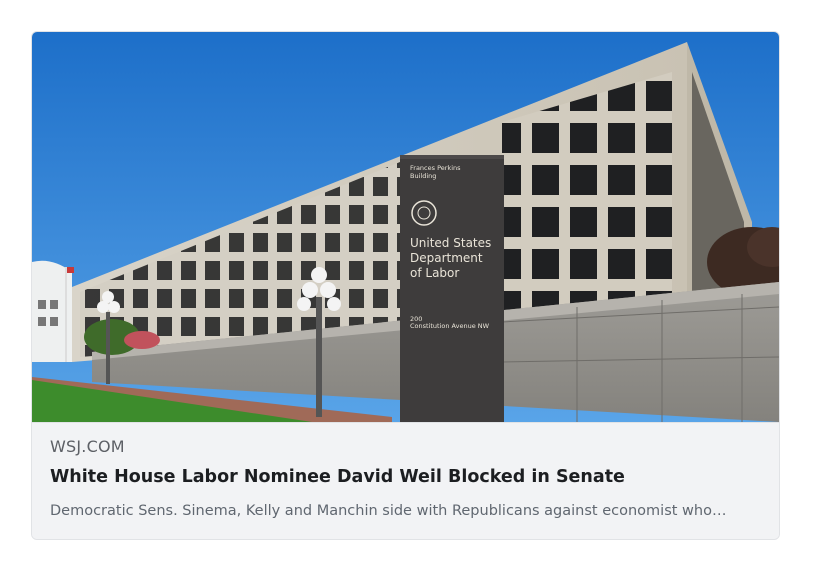  Describe the element at coordinates (446, 258) in the screenshot. I see `svg-text: Department` at that location.